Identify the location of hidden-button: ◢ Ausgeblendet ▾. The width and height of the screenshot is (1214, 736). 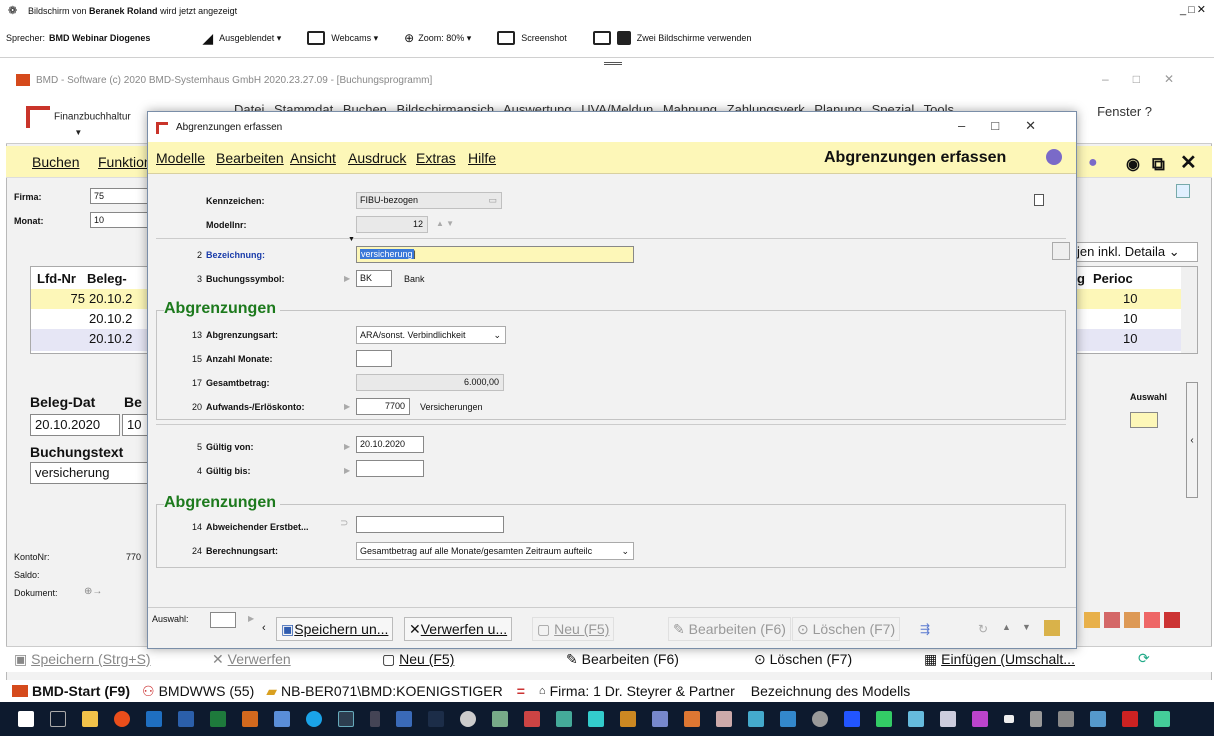
(241, 38).